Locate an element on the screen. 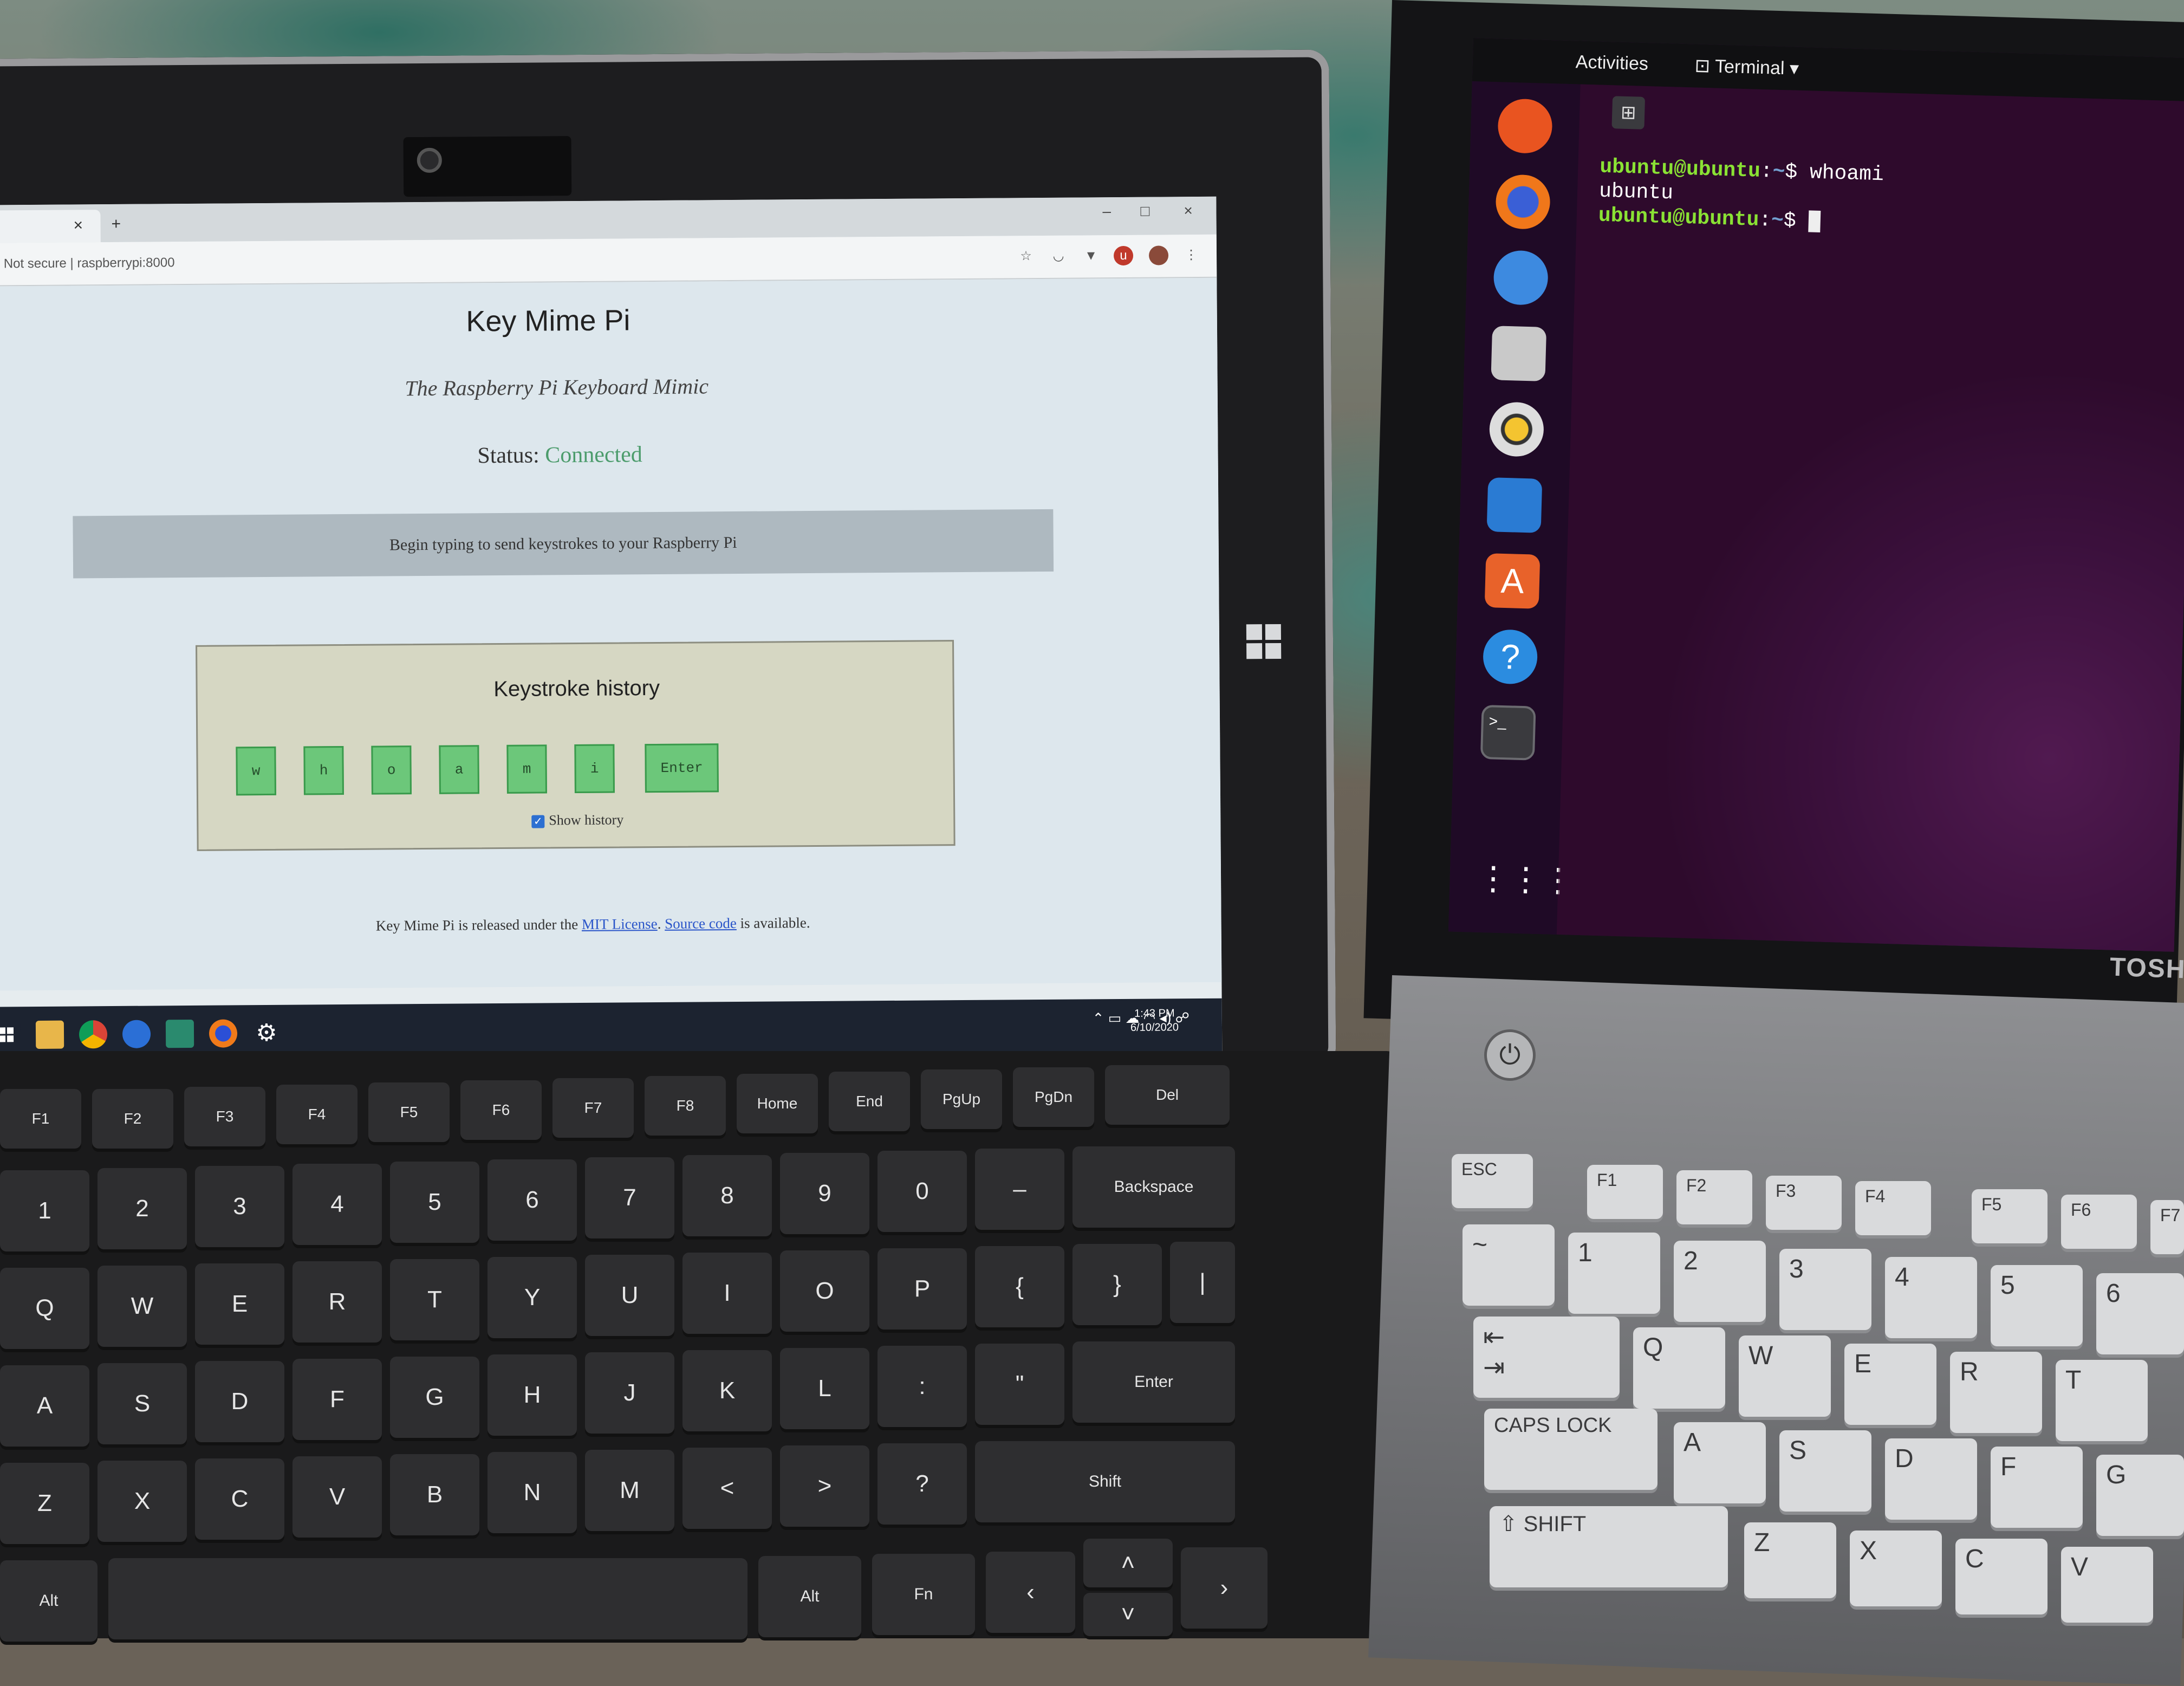 This screenshot has height=1686, width=2184. key-c: C is located at coordinates (2001, 1576).